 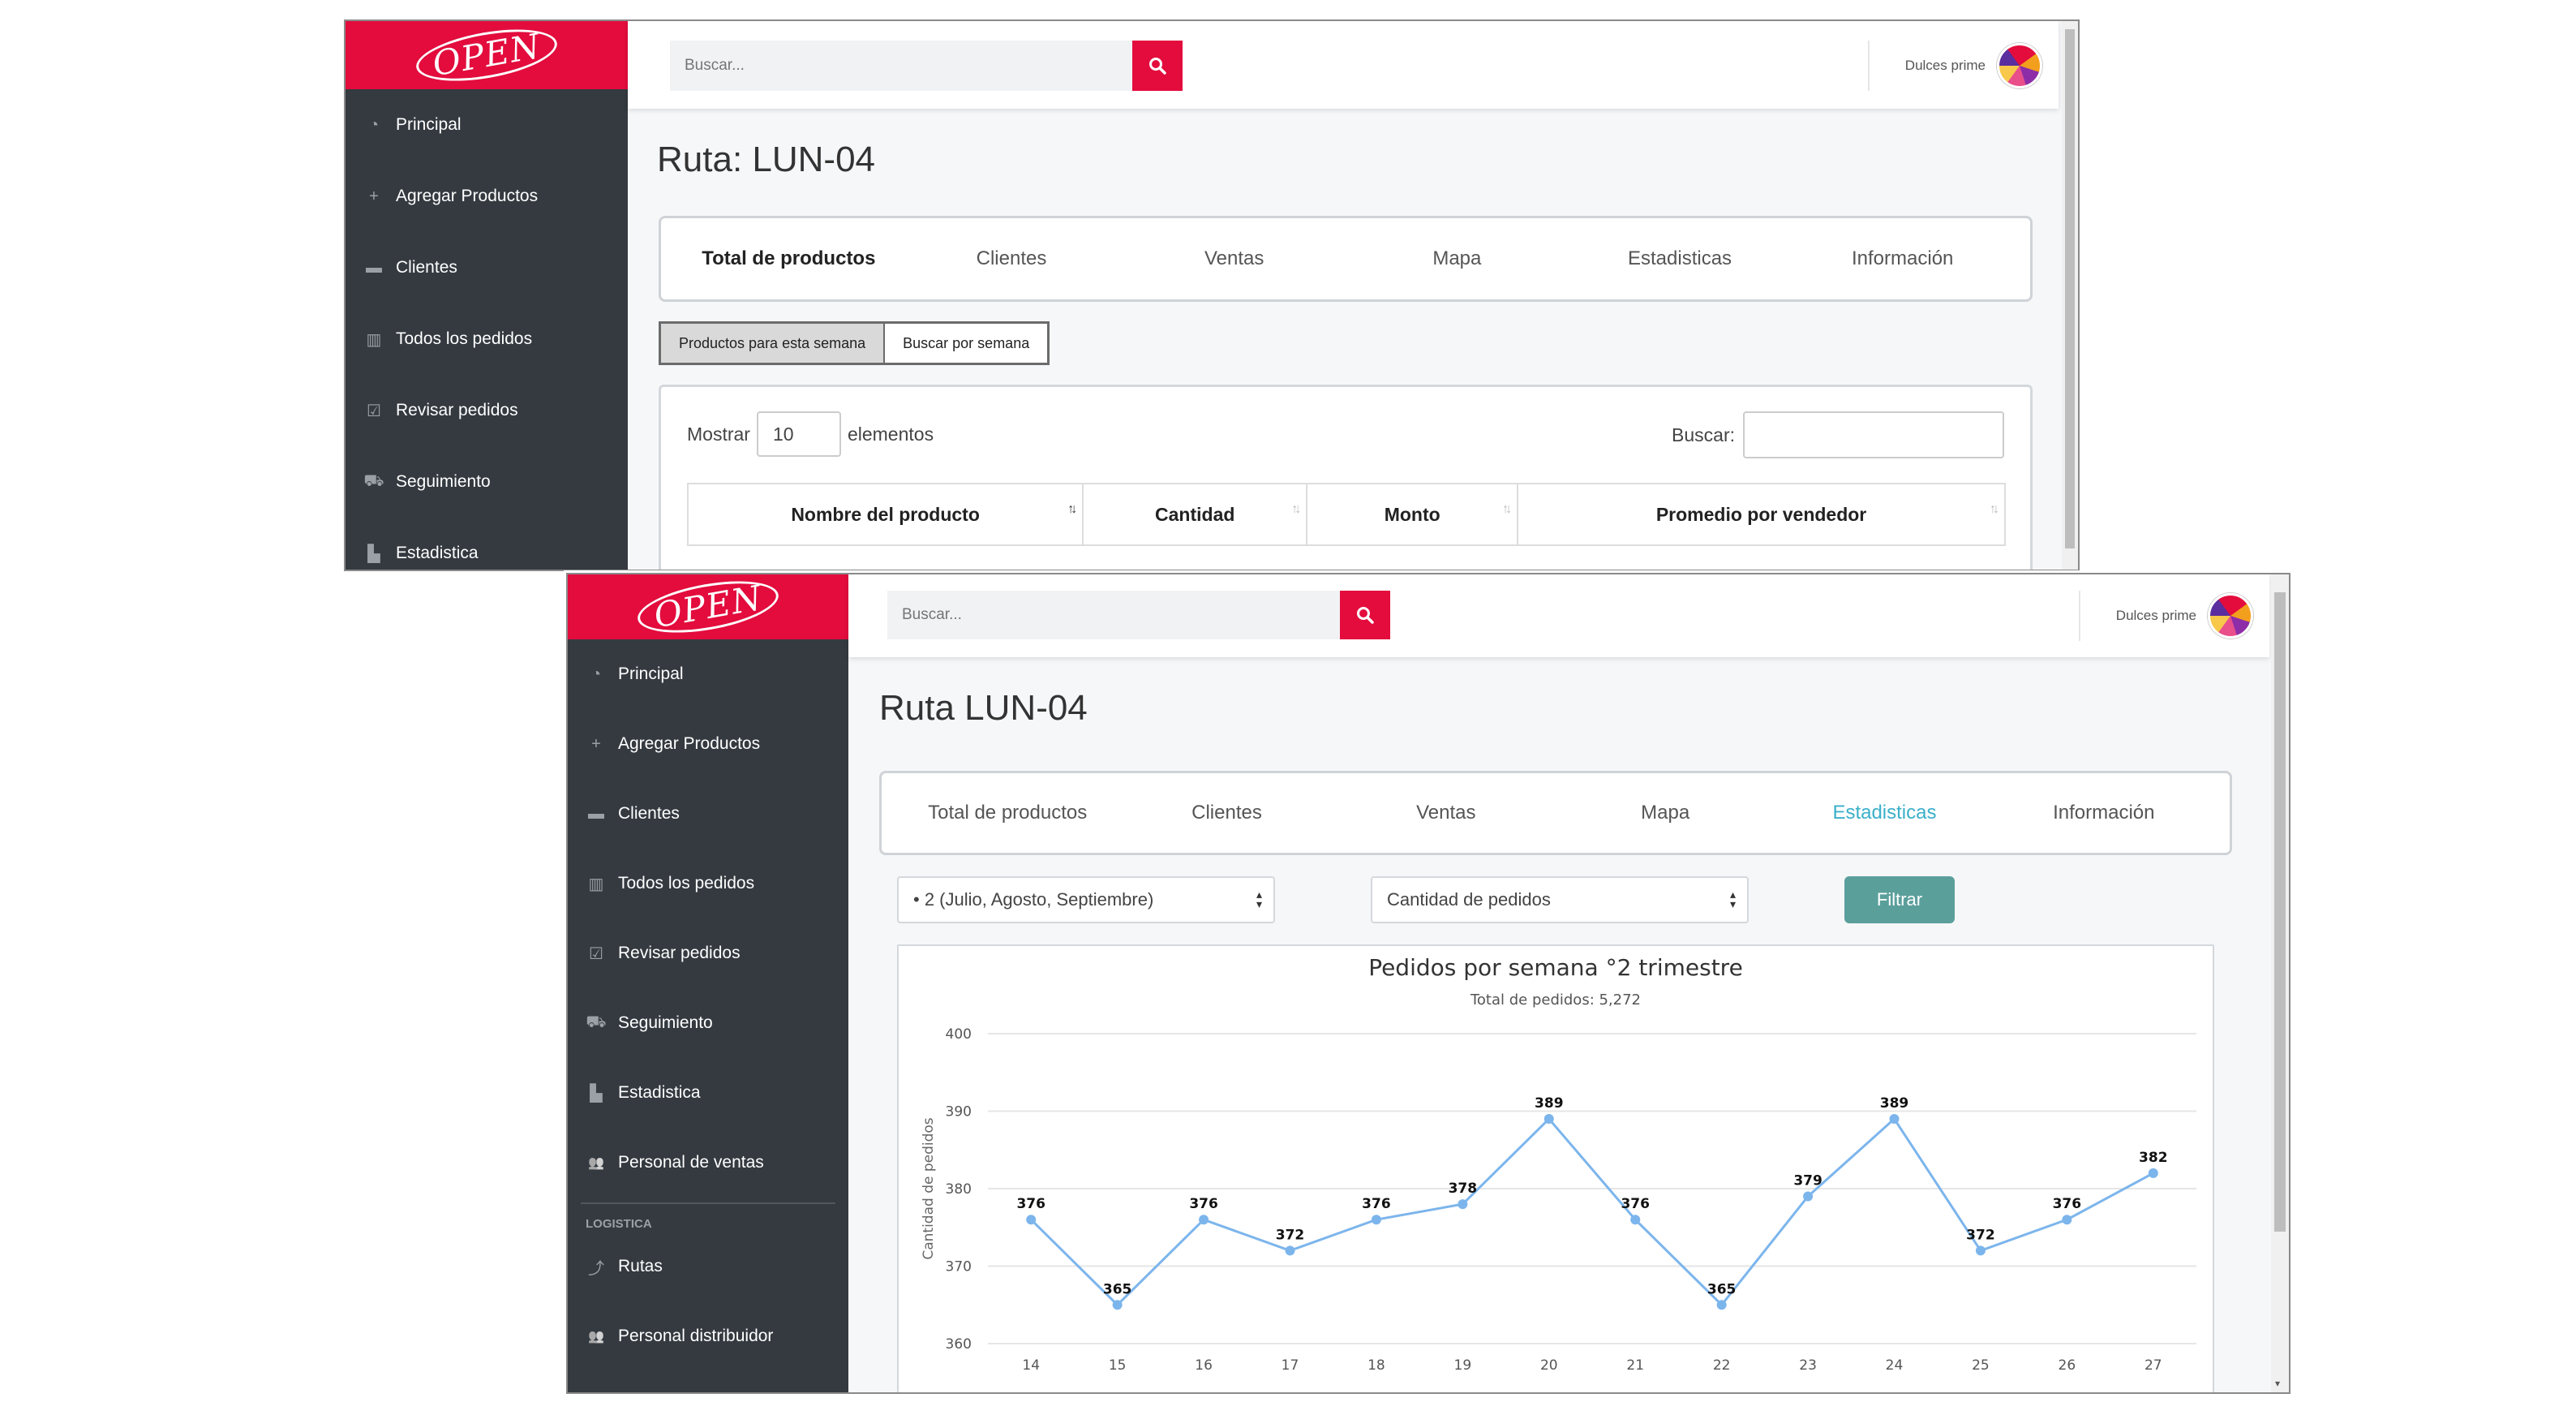 I want to click on sidebar-item-personal-de-ventas: 👥 Personal de ventas, so click(x=708, y=1163).